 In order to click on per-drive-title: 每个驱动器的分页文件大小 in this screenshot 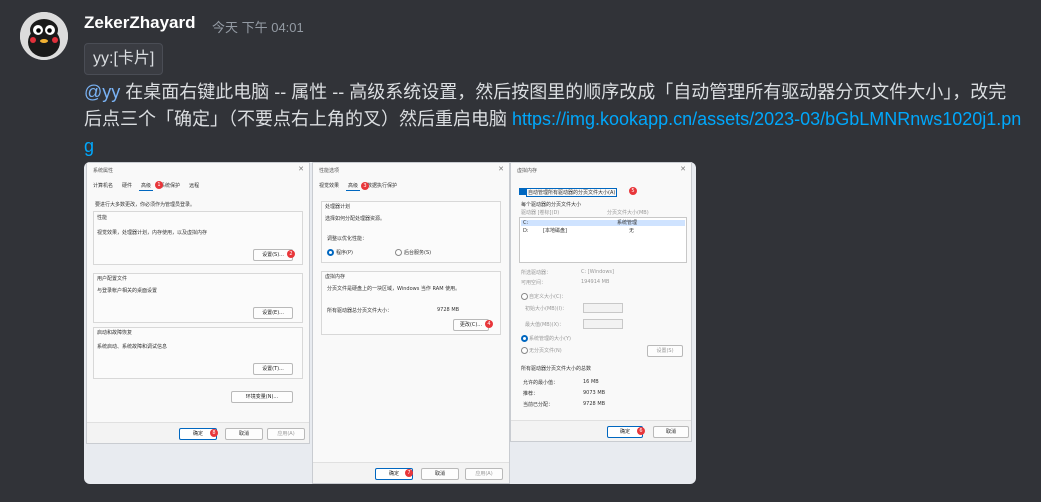, I will do `click(551, 205)`.